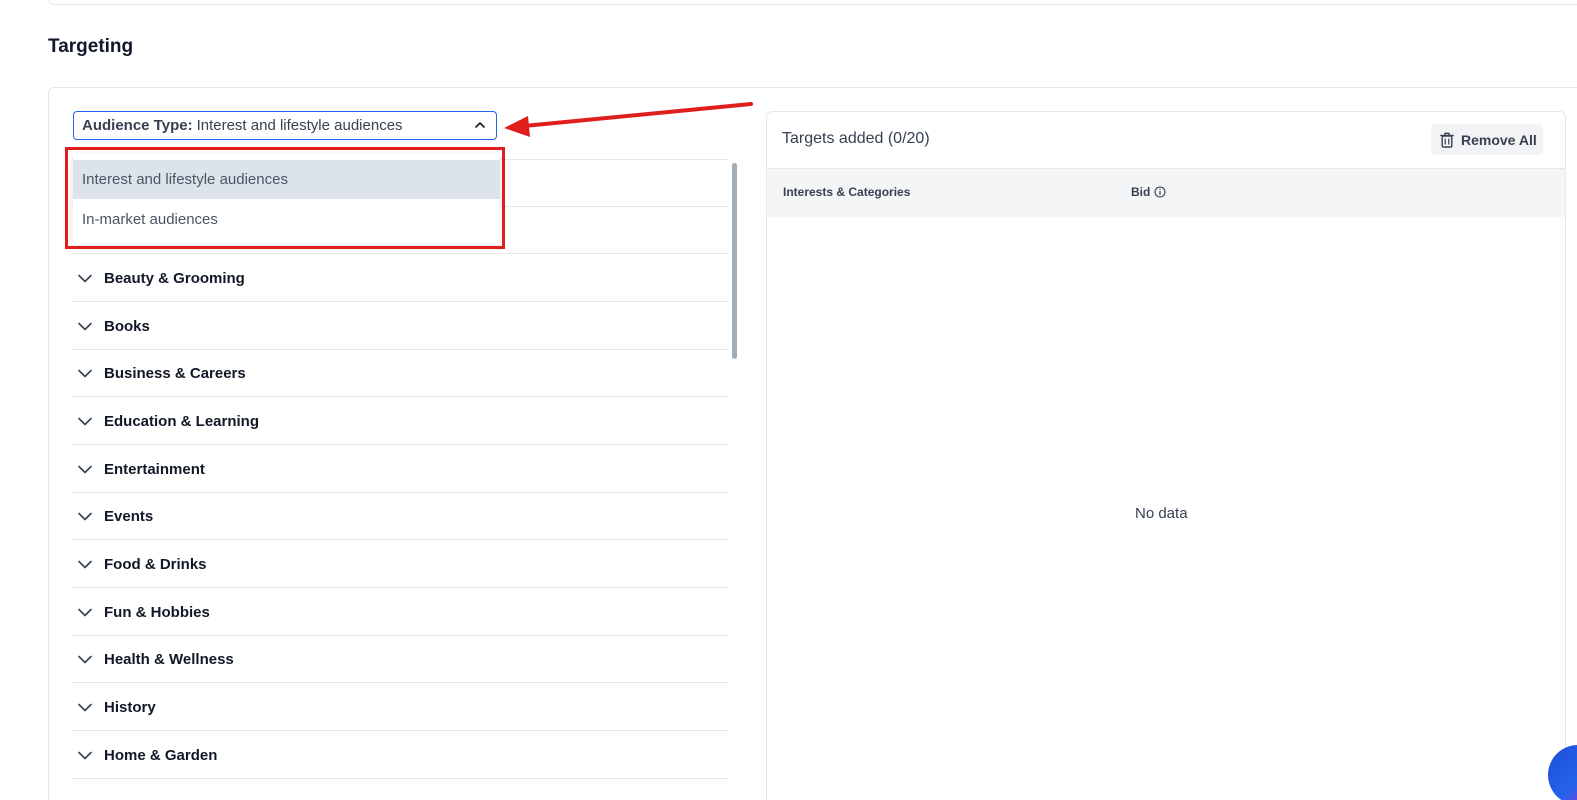  Describe the element at coordinates (299, 125) in the screenshot. I see `audience-type-value: Interest and lifestyle audiences` at that location.